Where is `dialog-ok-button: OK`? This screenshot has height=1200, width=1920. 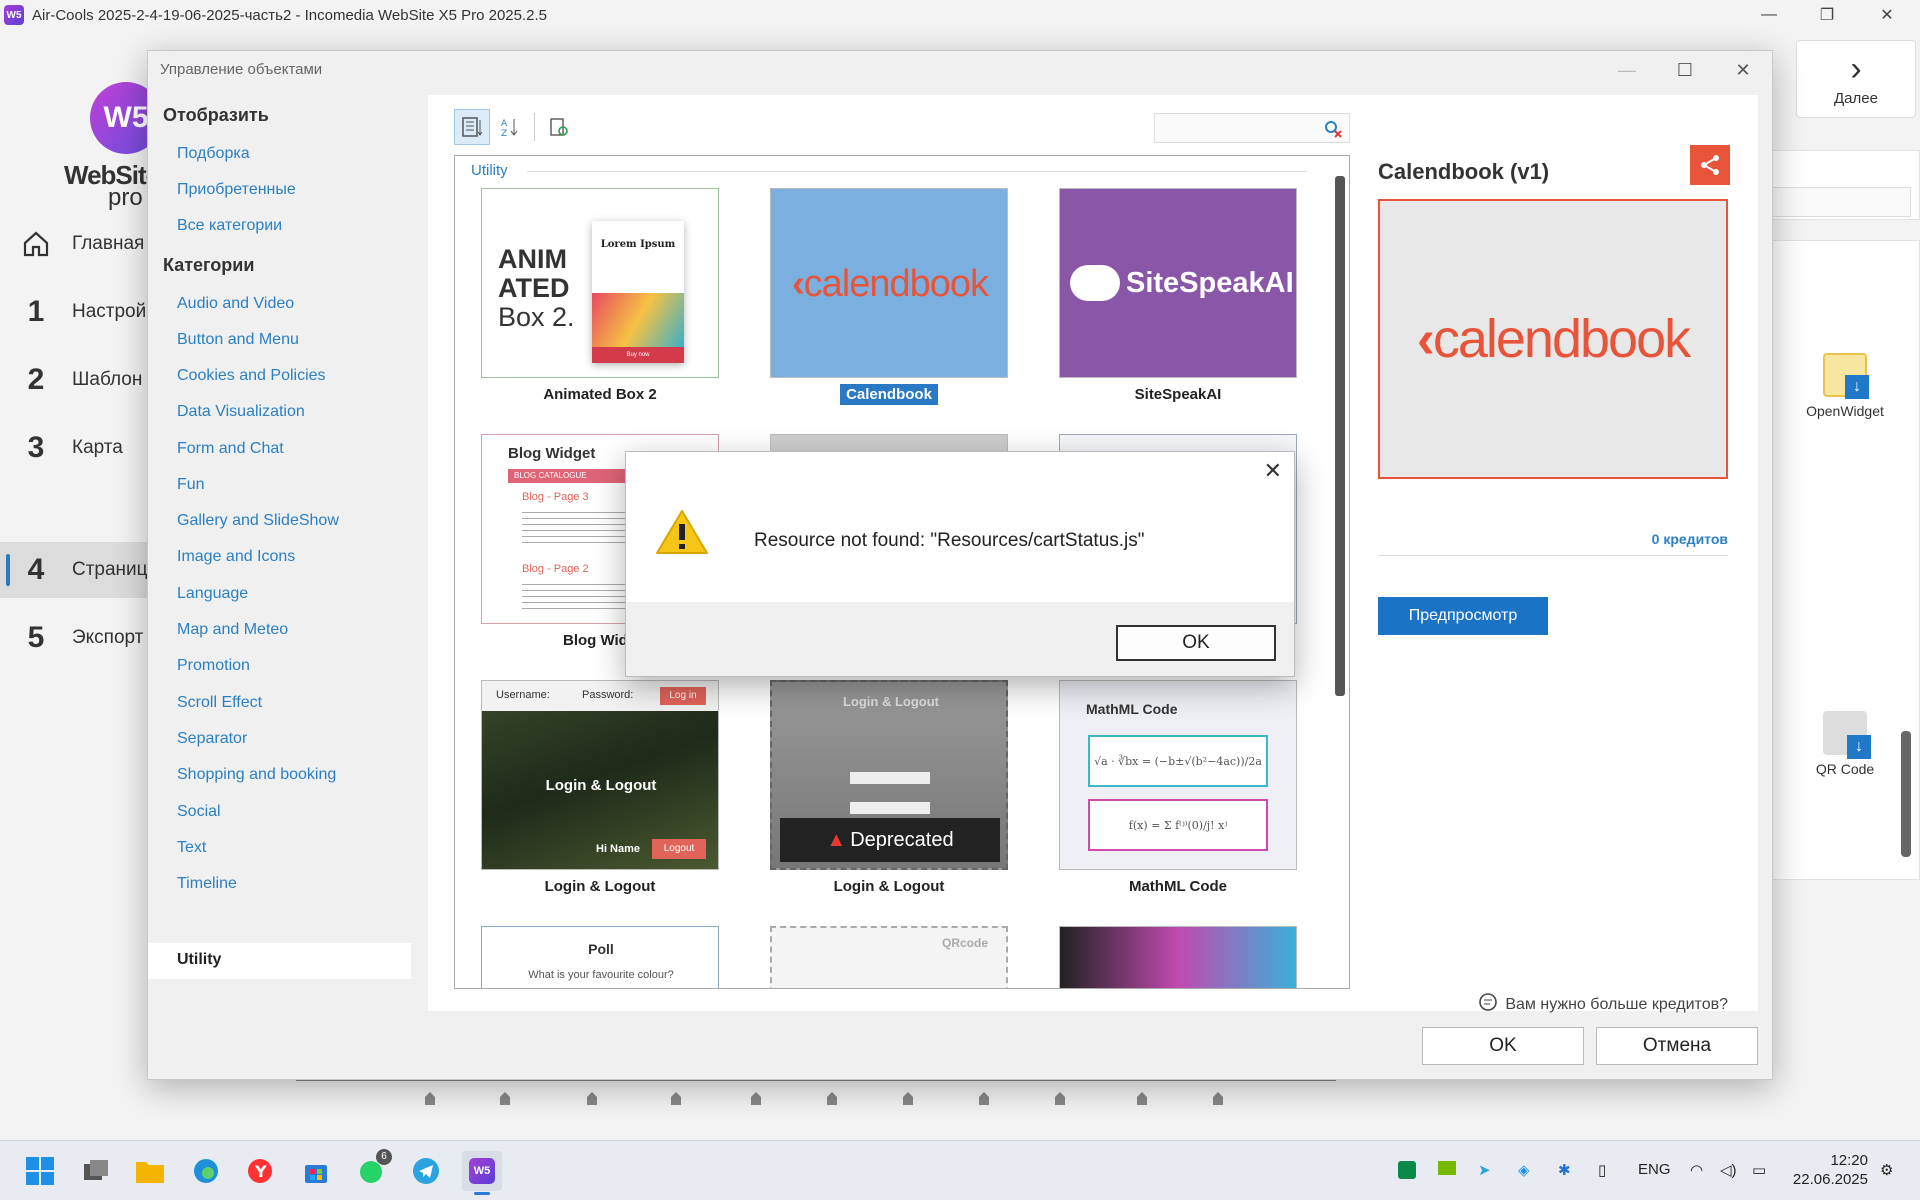 dialog-ok-button: OK is located at coordinates (1503, 1046).